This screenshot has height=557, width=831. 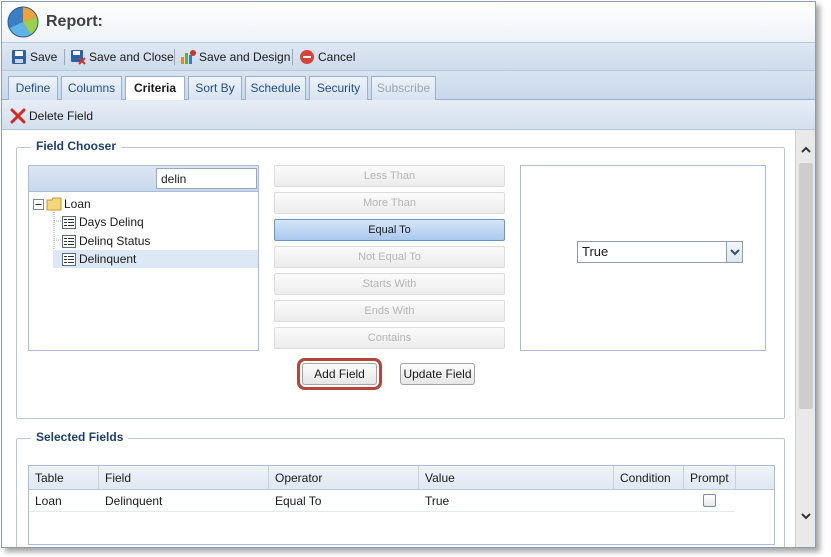 I want to click on tree-item-label: Delinq Status, so click(x=115, y=241).